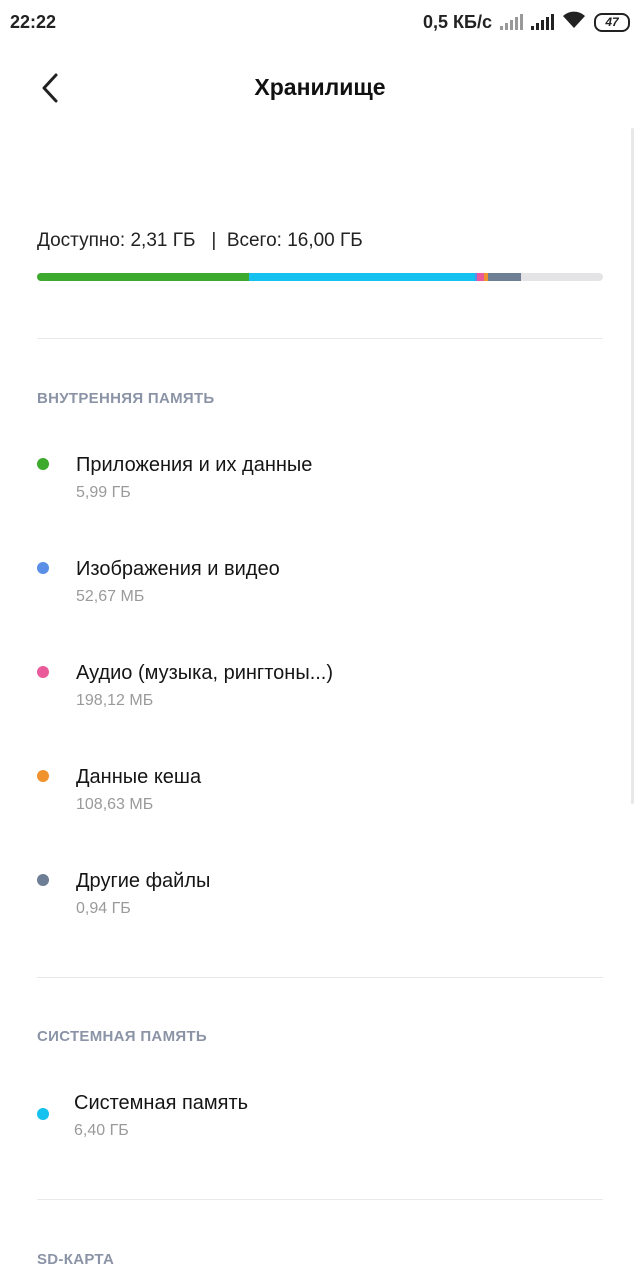  What do you see at coordinates (143, 881) in the screenshot?
I see `storage-item-label: Другие файлы` at bounding box center [143, 881].